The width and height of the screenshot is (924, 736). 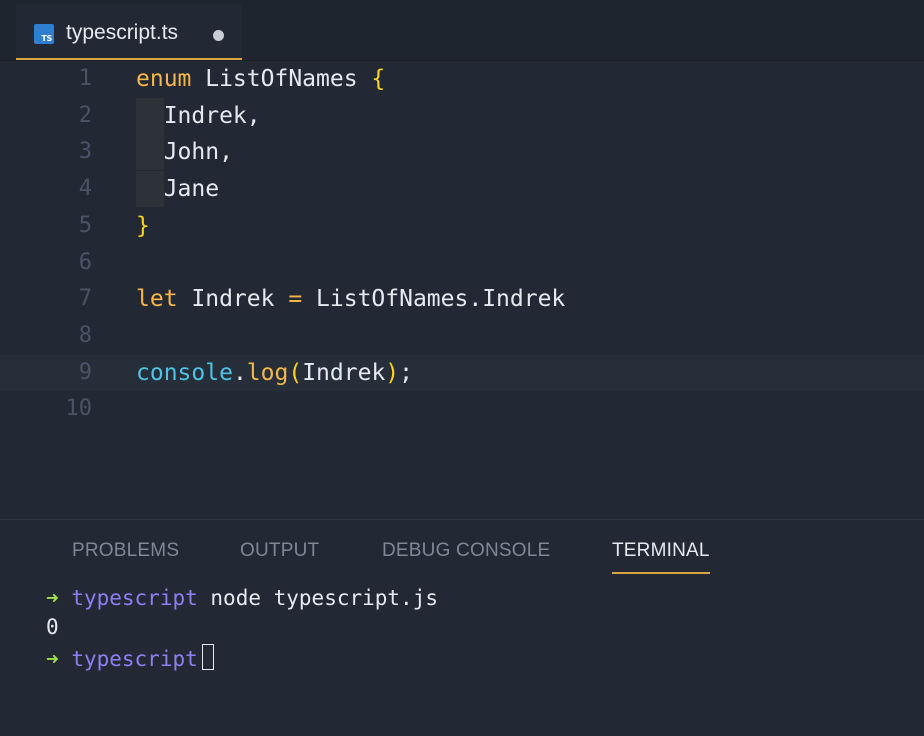 I want to click on line-number: 5, so click(x=85, y=225).